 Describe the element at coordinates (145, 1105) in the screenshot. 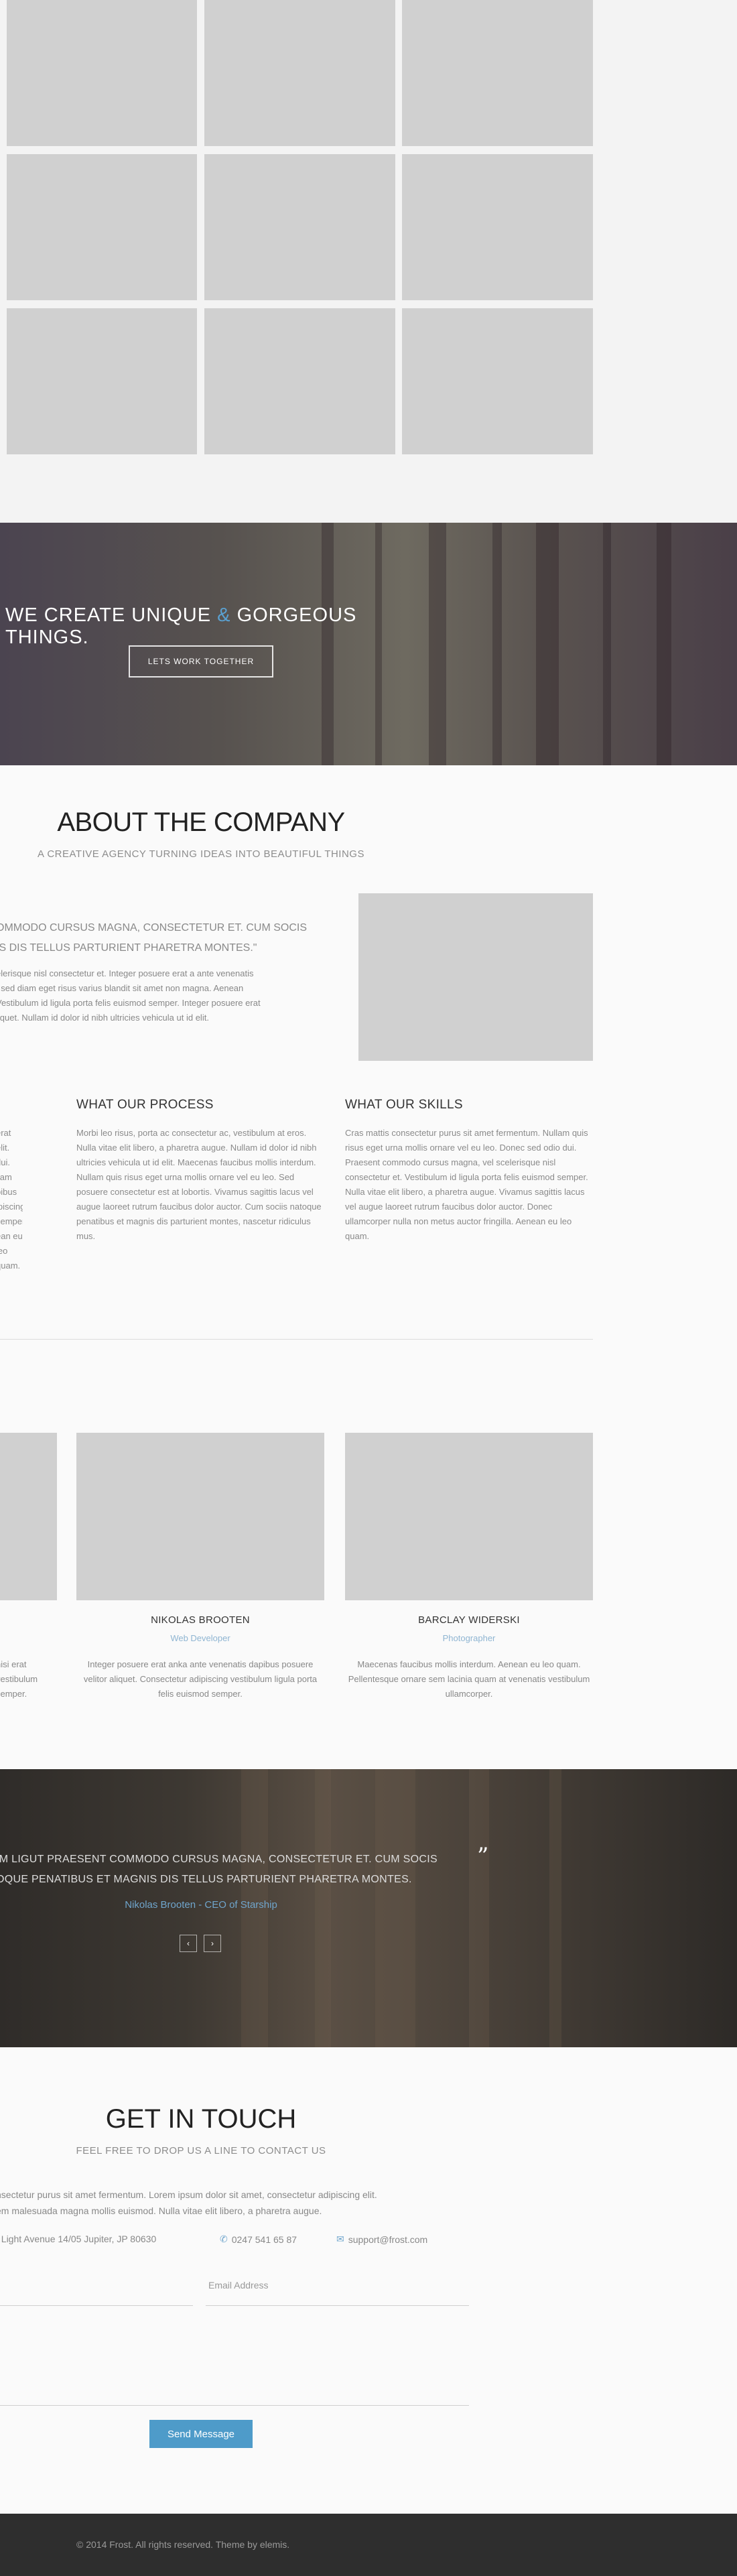

I see `about-column-title: WHAT OUR PROCESS` at that location.